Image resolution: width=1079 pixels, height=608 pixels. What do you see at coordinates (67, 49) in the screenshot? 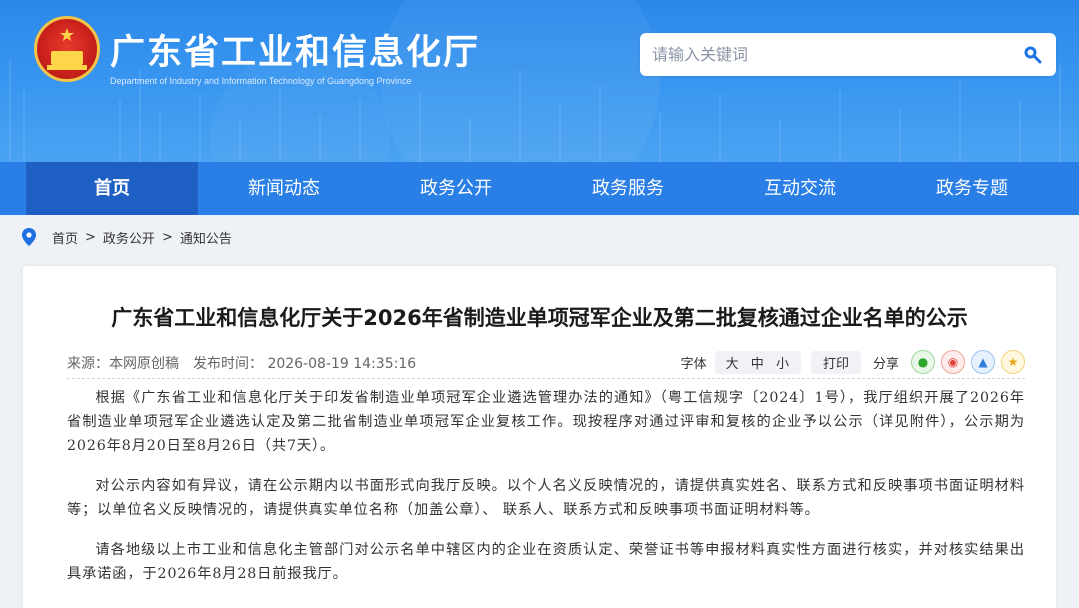
I see `national-emblem-icon: ★` at bounding box center [67, 49].